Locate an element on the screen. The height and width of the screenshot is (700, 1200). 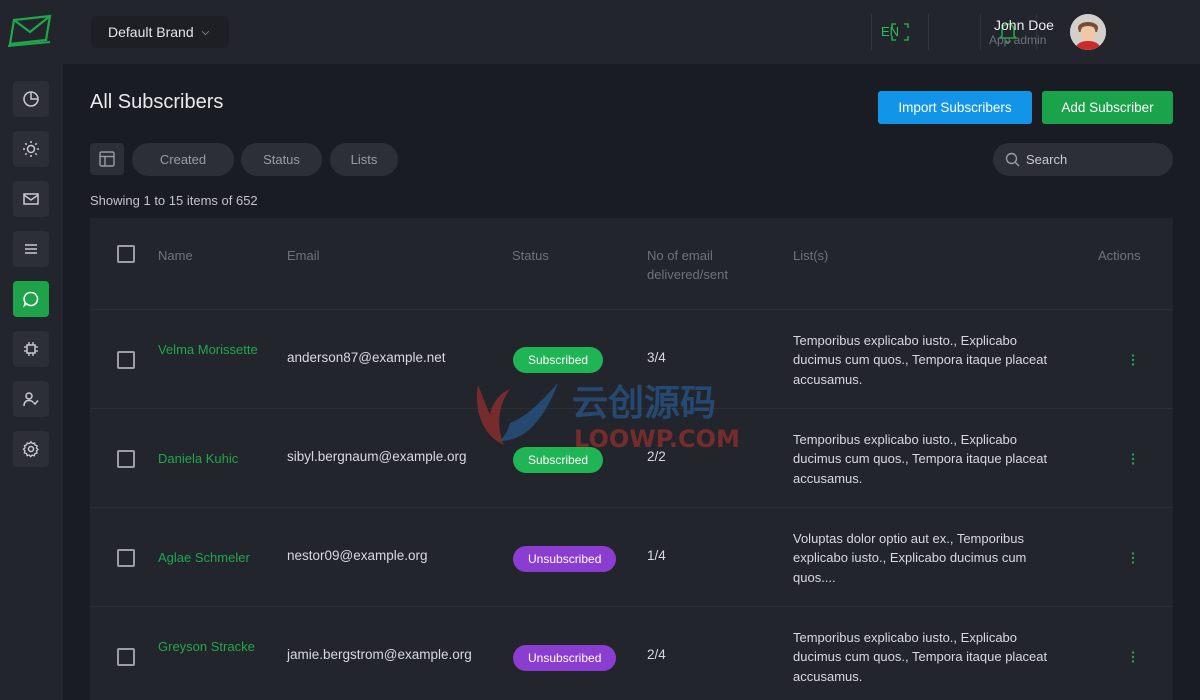
subscriber-email: jamie.bergstrom@example.org is located at coordinates (379, 654).